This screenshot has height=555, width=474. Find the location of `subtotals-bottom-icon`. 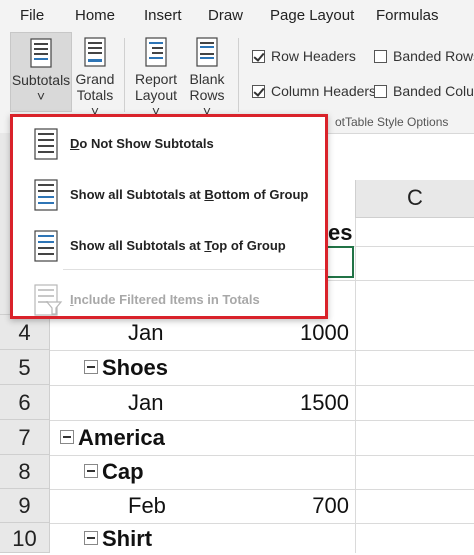

subtotals-bottom-icon is located at coordinates (46, 195).